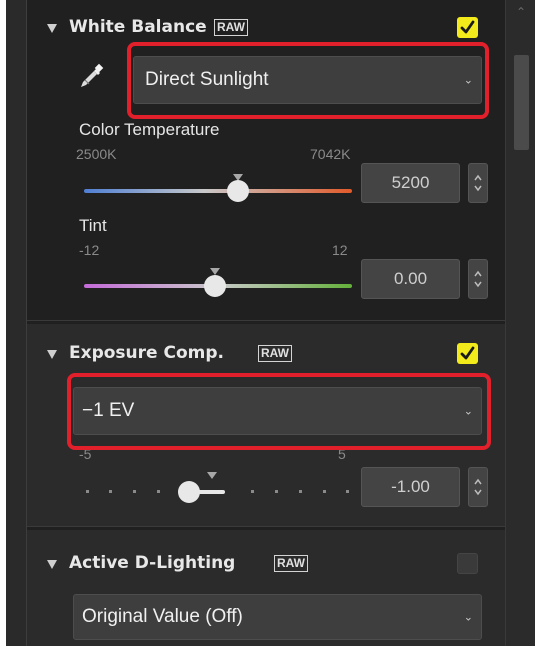 The width and height of the screenshot is (542, 646). Describe the element at coordinates (91, 76) in the screenshot. I see `eyedropper-icon` at that location.